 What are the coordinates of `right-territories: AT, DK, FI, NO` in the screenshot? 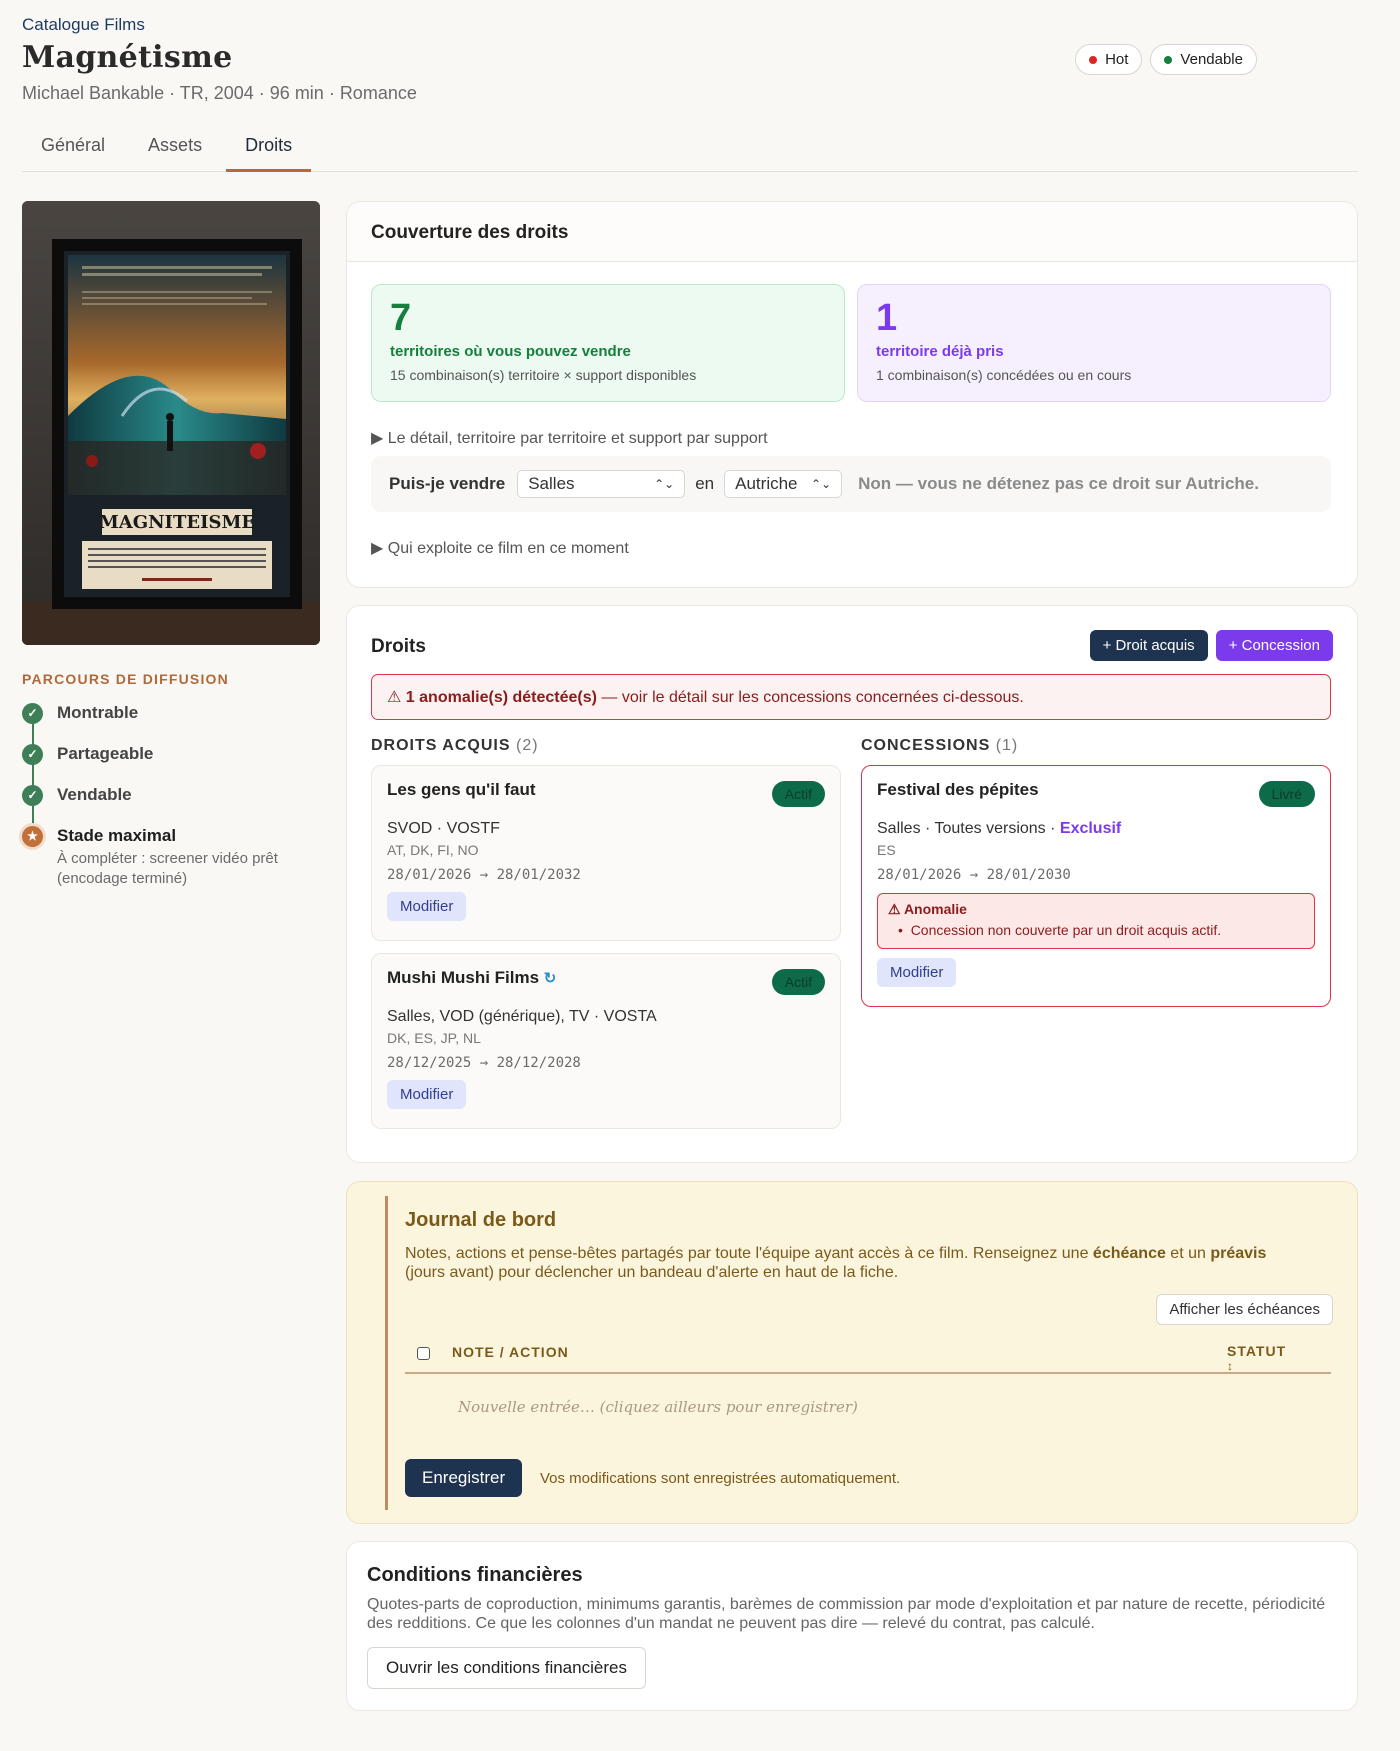 It's located at (433, 850).